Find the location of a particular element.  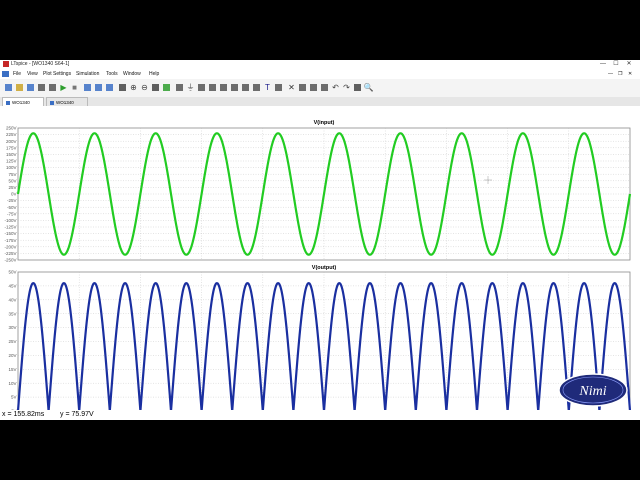

menu-window: Window is located at coordinates (132, 74).